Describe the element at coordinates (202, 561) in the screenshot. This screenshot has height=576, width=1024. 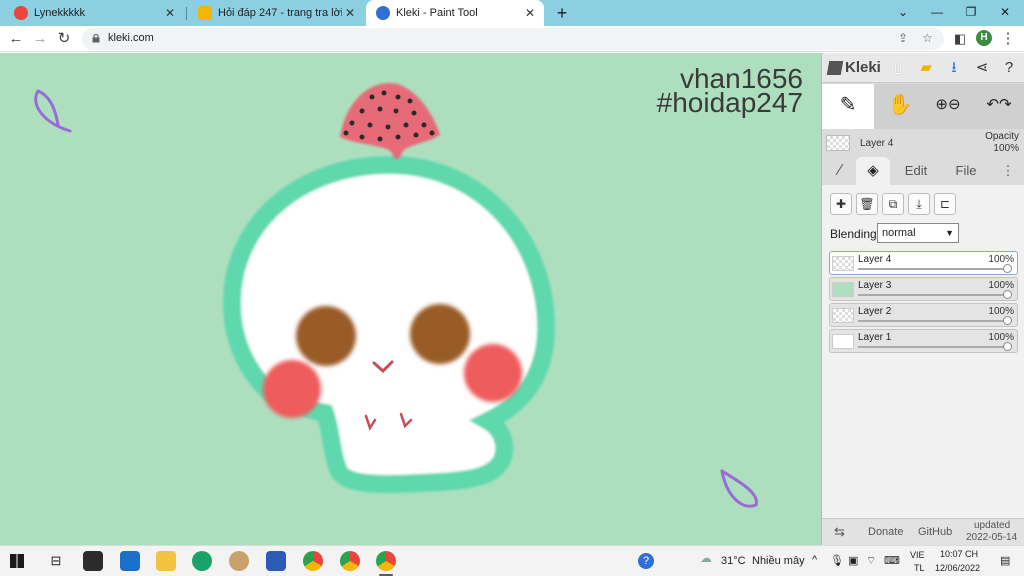
I see `edge-browser-icon` at that location.